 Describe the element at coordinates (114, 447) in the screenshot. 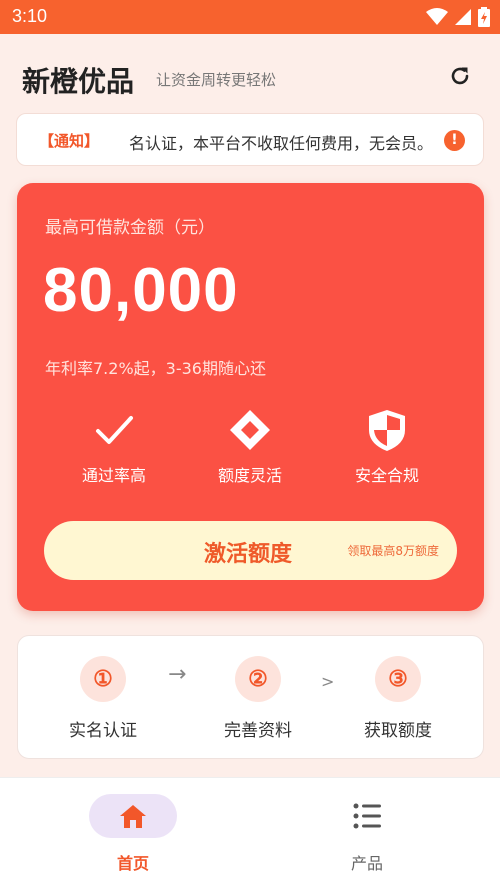

I see `feature-high-pass-rate: 通过率高` at that location.